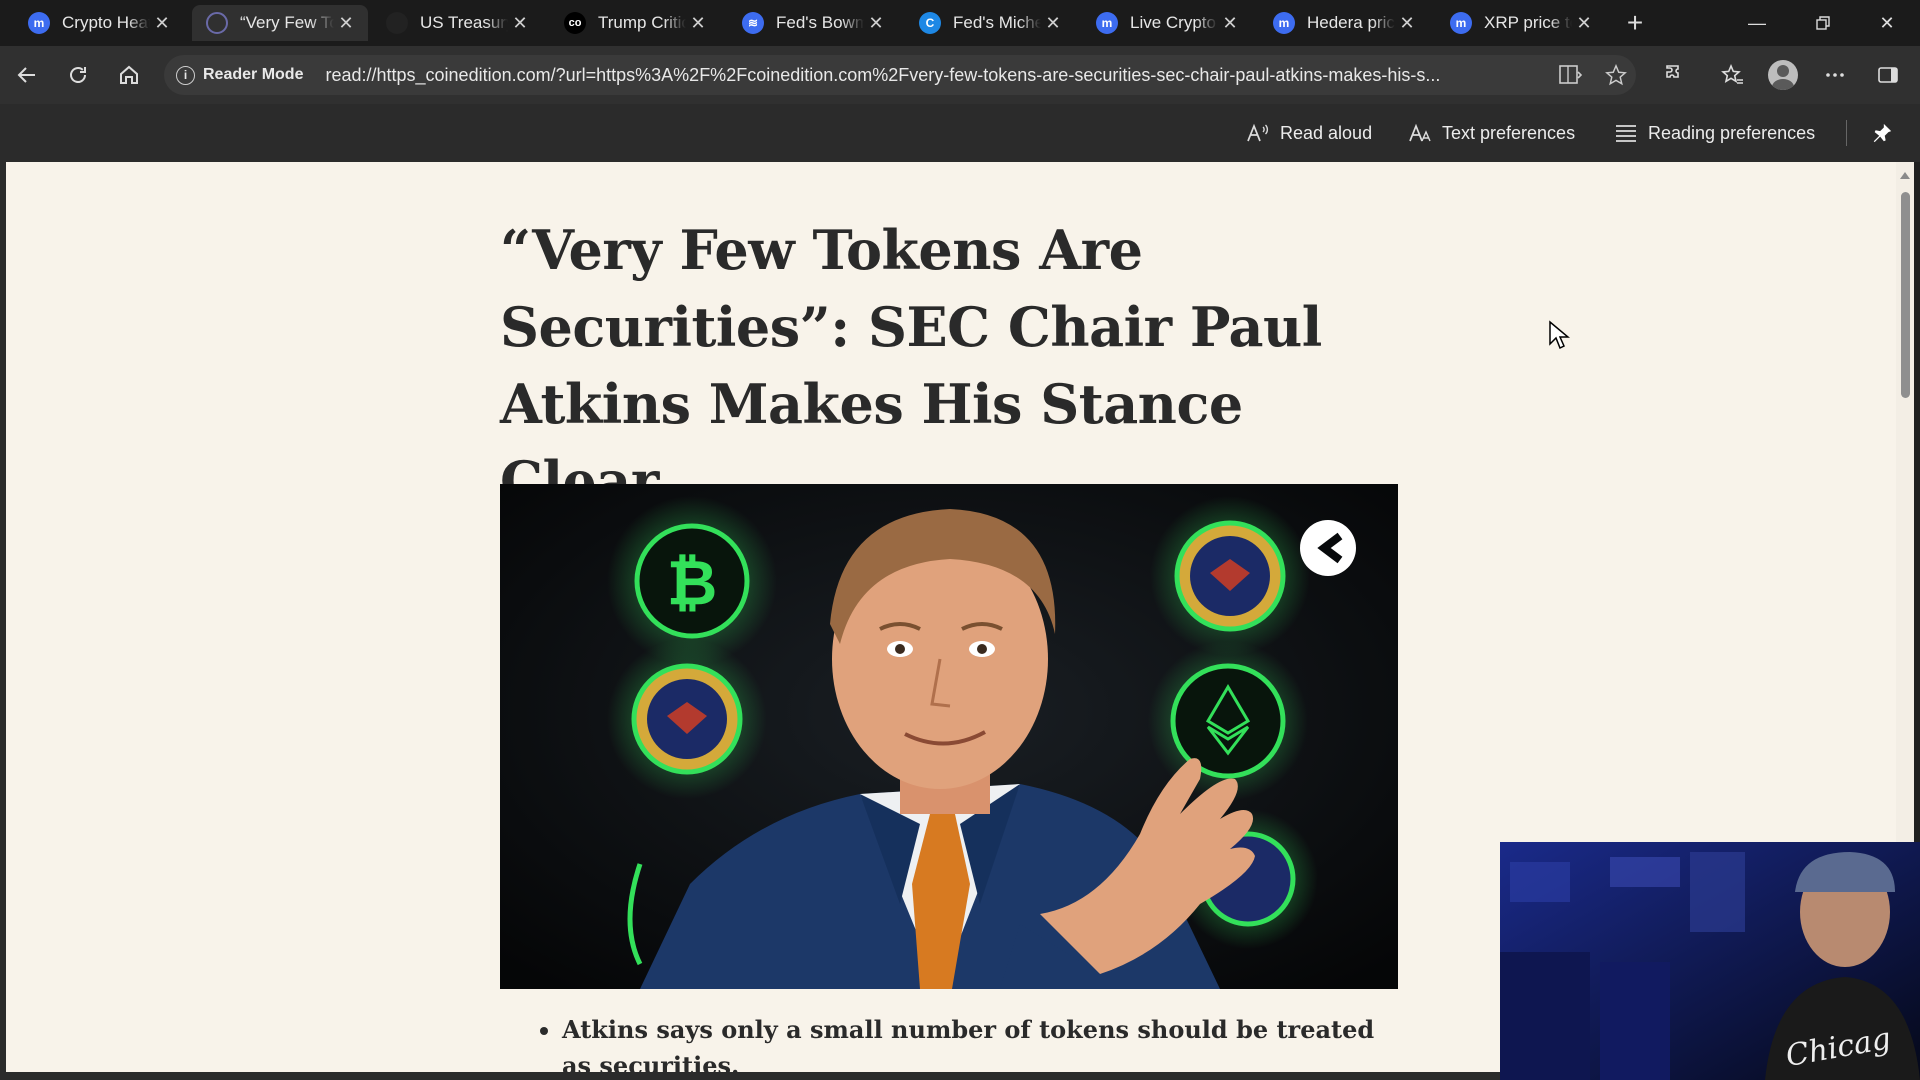 The width and height of the screenshot is (1920, 1080). What do you see at coordinates (753, 23) in the screenshot?
I see `site-icon: ≋` at bounding box center [753, 23].